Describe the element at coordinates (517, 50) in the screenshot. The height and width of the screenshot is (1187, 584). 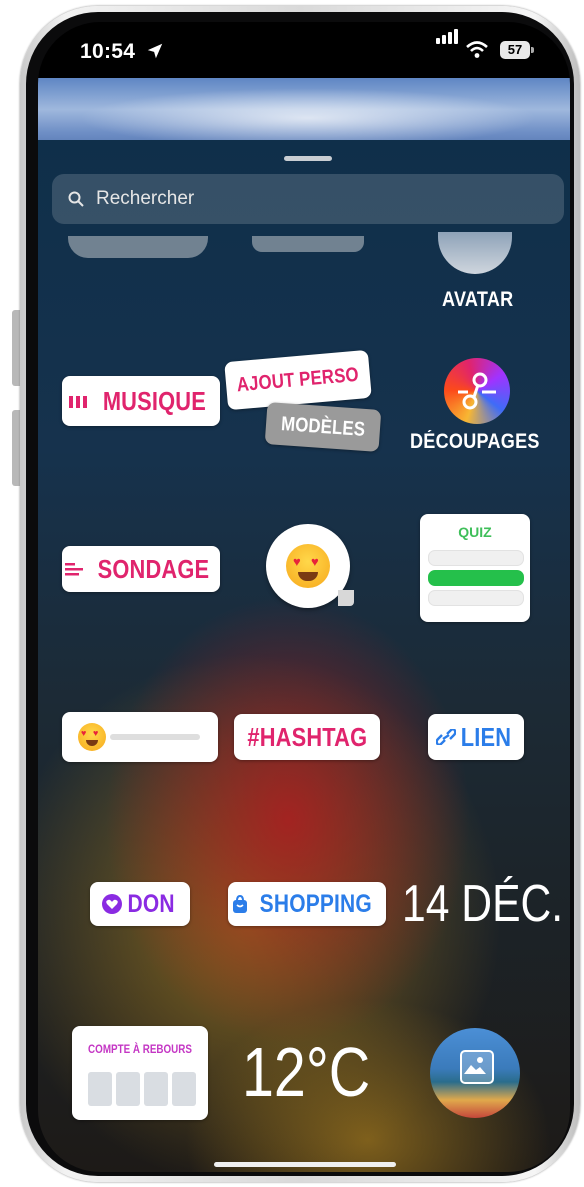
I see `battery-icon: 57` at that location.